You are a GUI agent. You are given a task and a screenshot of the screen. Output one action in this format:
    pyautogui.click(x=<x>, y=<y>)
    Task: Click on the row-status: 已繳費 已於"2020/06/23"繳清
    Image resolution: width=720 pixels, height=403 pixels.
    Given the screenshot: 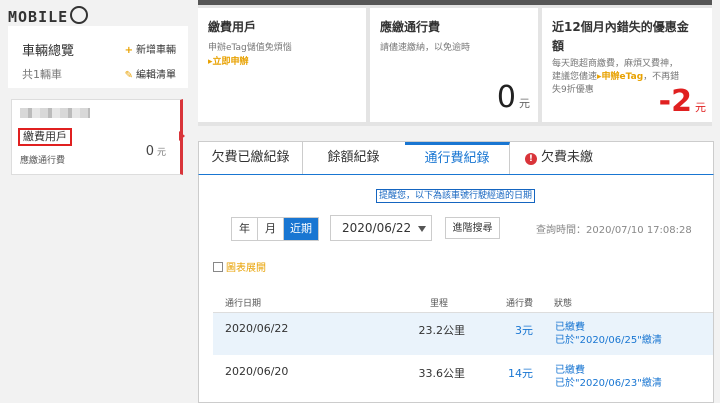 What is the action you would take?
    pyautogui.click(x=608, y=377)
    